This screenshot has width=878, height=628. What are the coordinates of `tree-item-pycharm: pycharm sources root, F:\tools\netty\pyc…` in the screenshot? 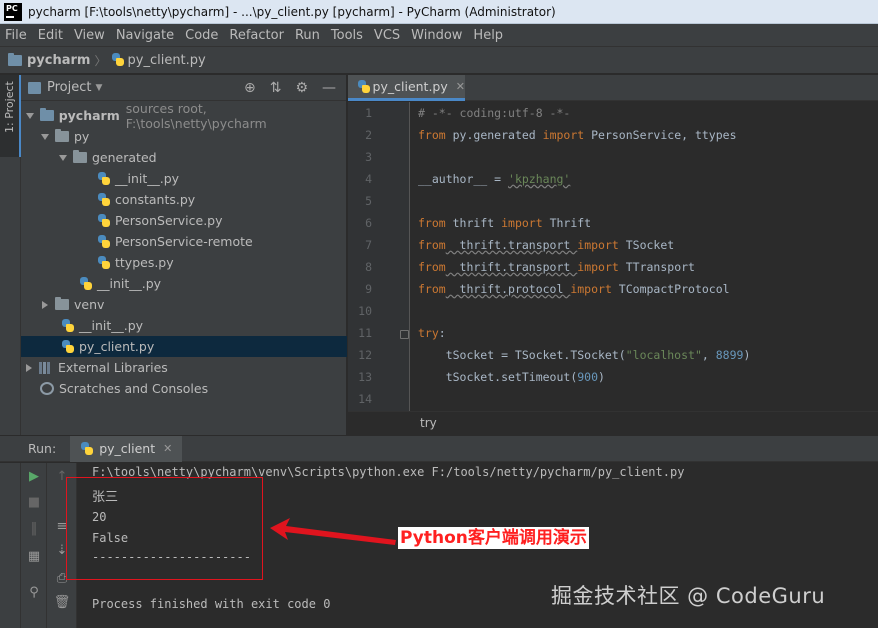 It's located at (184, 116).